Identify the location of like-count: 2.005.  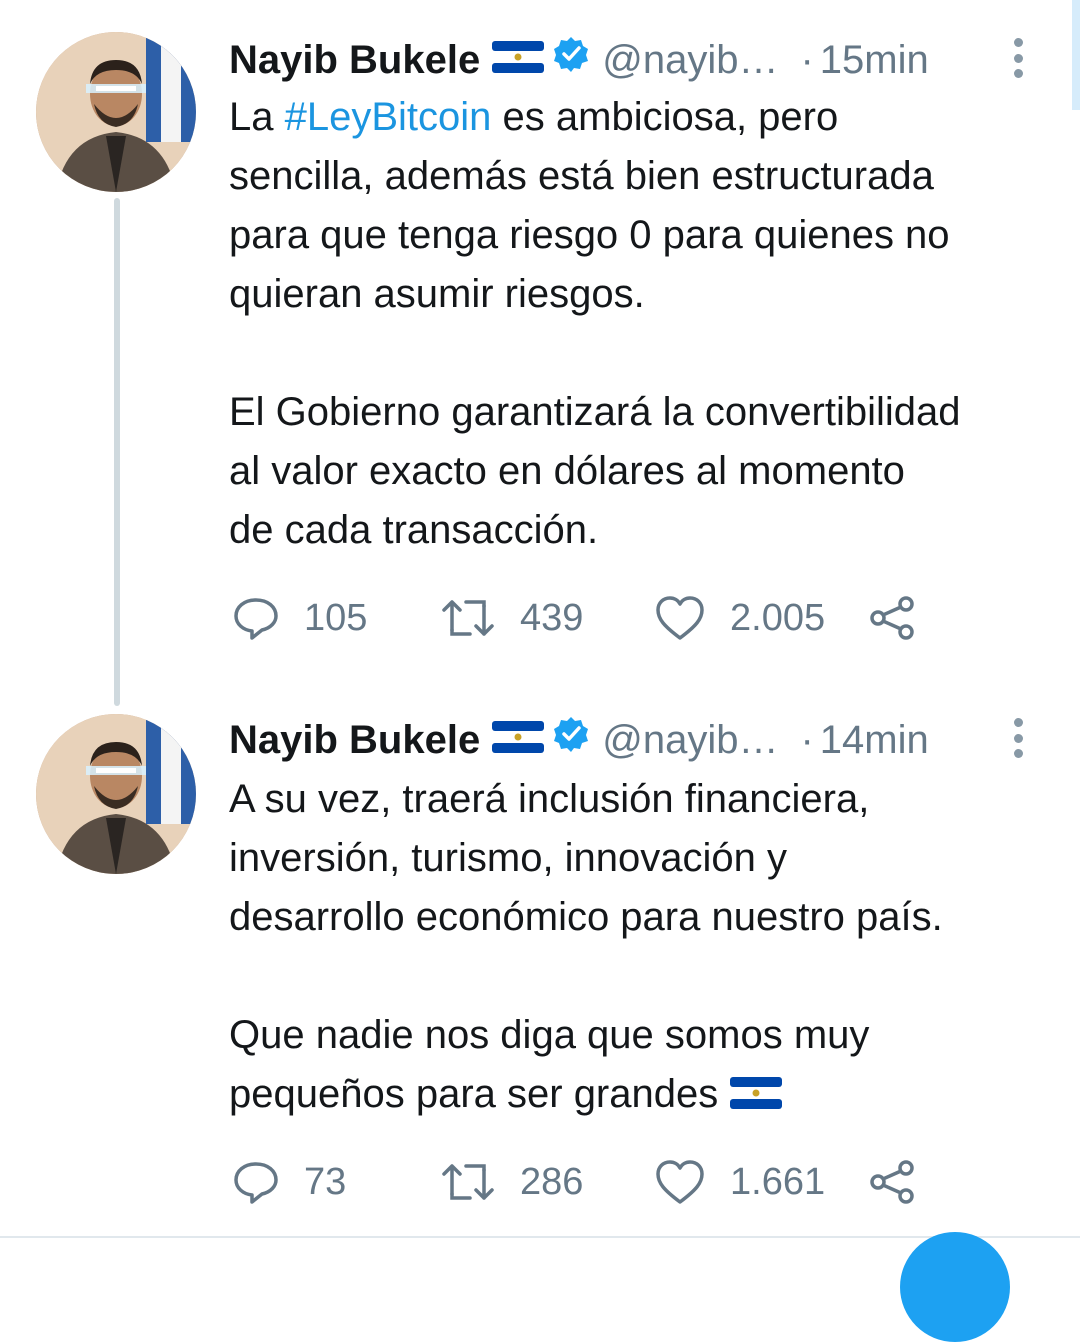
(778, 617).